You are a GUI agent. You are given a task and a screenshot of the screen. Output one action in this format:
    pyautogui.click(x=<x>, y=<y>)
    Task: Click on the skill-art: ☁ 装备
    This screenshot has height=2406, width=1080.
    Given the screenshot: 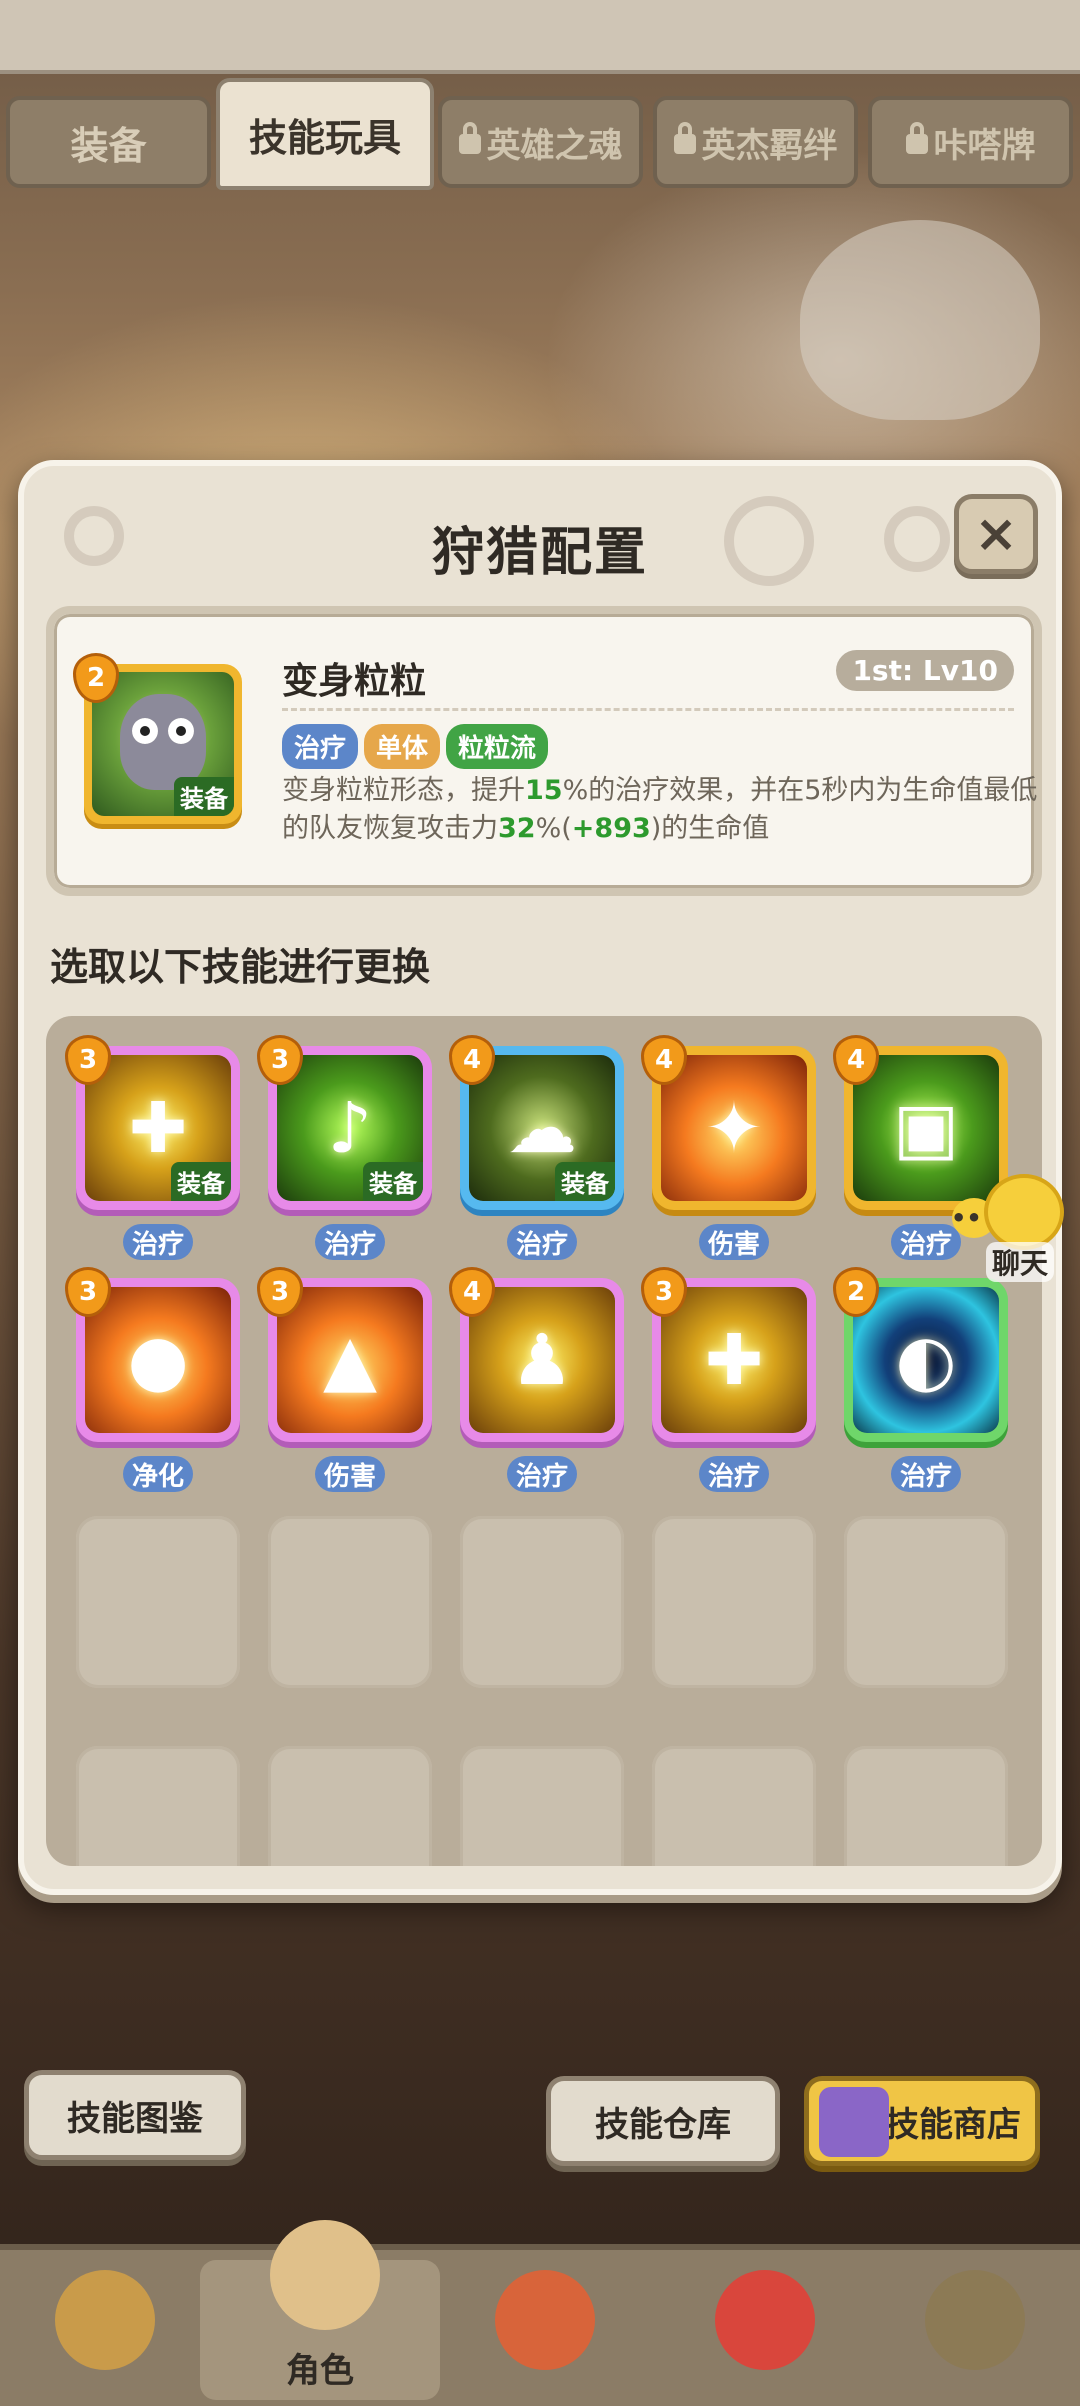 What is the action you would take?
    pyautogui.click(x=542, y=1128)
    